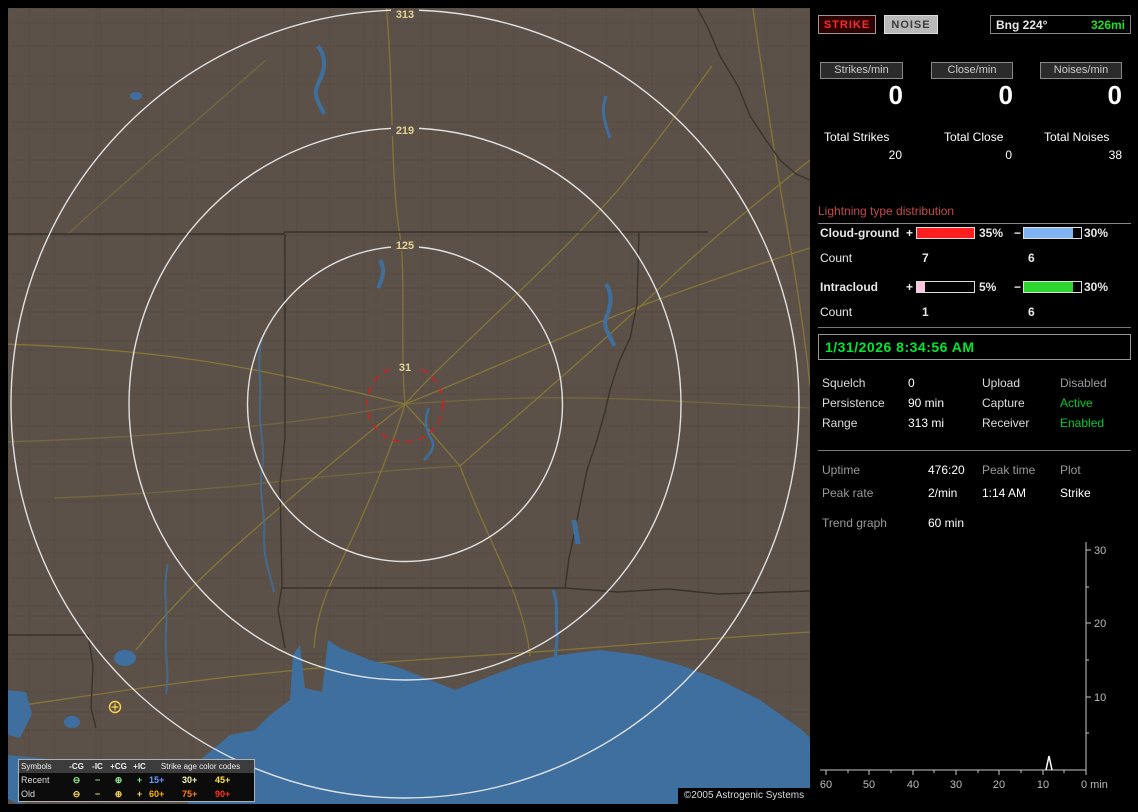  What do you see at coordinates (1100, 698) in the screenshot?
I see `y-tick-10: 10` at bounding box center [1100, 698].